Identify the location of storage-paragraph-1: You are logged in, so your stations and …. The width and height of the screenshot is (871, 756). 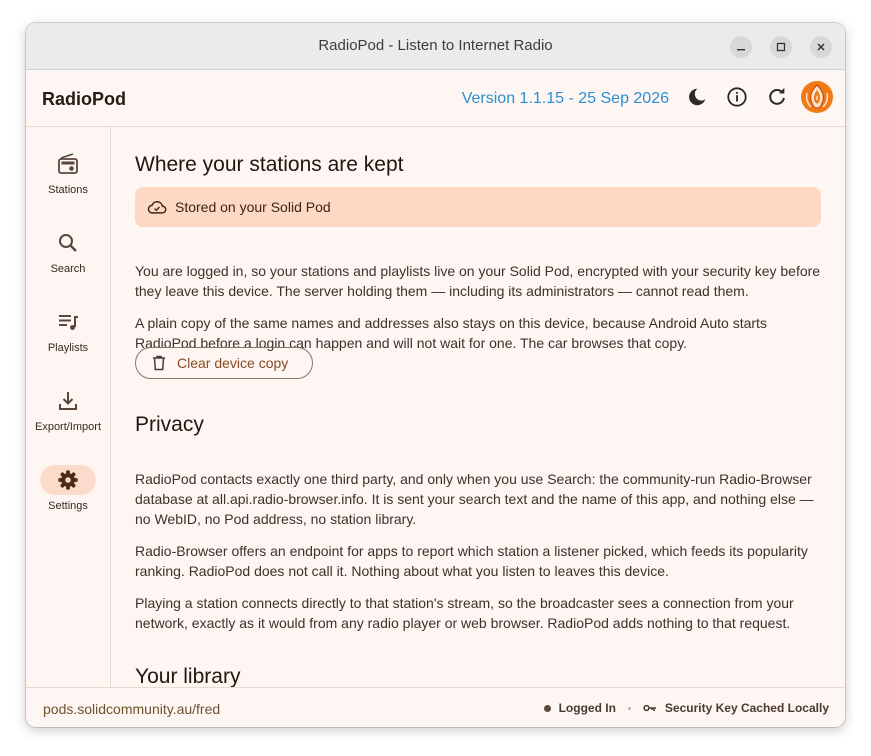
(478, 281).